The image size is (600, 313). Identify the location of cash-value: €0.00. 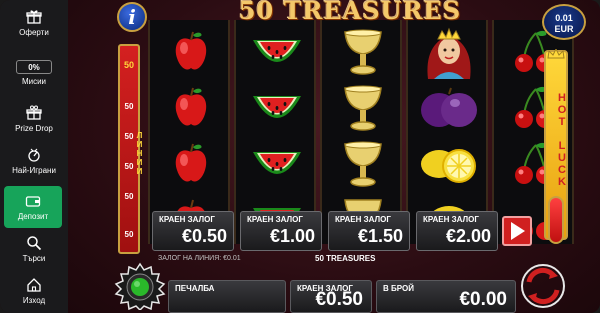
(483, 299).